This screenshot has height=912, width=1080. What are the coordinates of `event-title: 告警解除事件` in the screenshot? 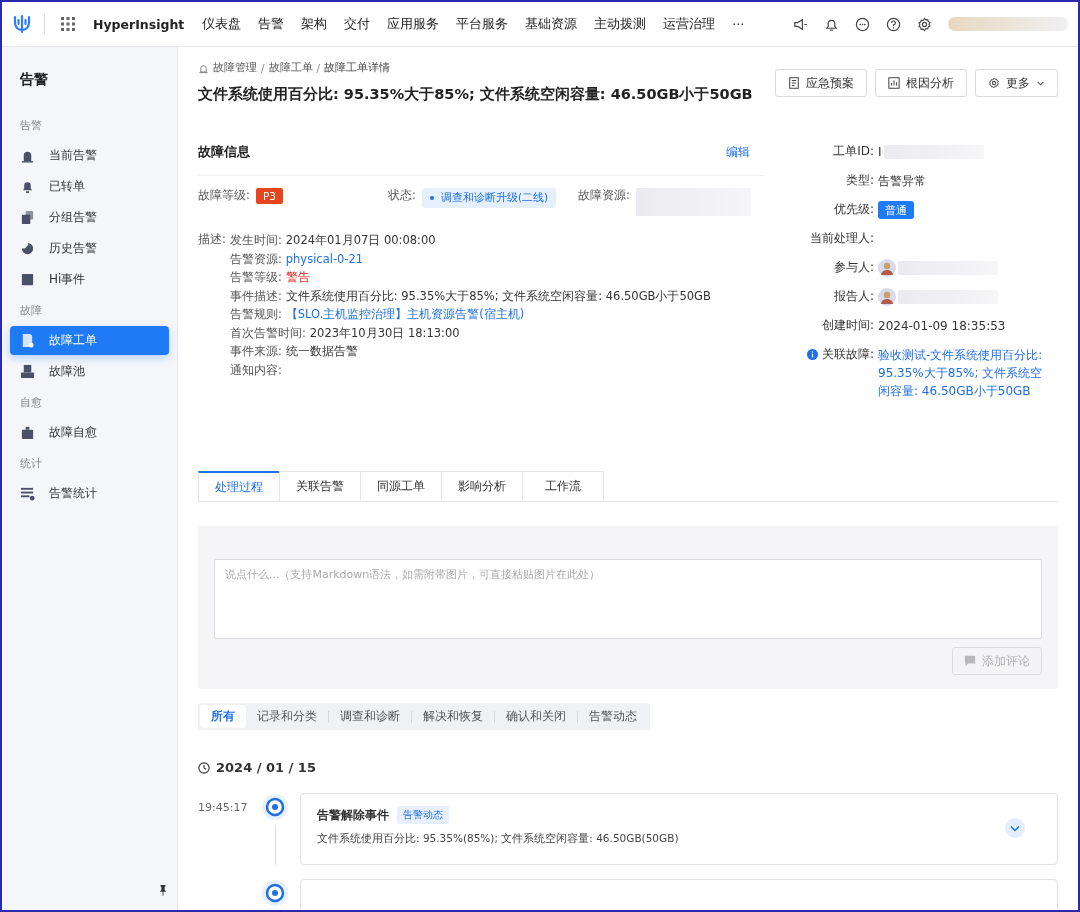 It's located at (353, 815).